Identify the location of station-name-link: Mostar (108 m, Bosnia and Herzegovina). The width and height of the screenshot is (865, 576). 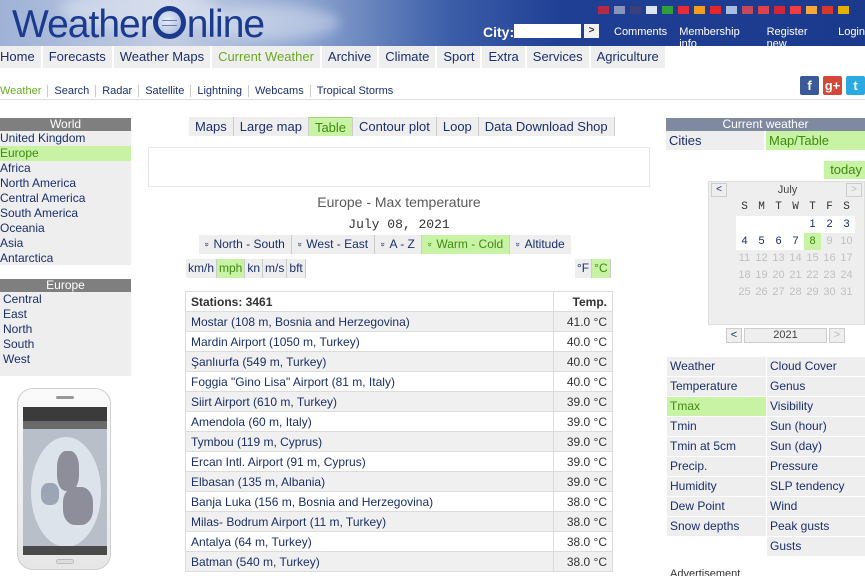
(369, 321).